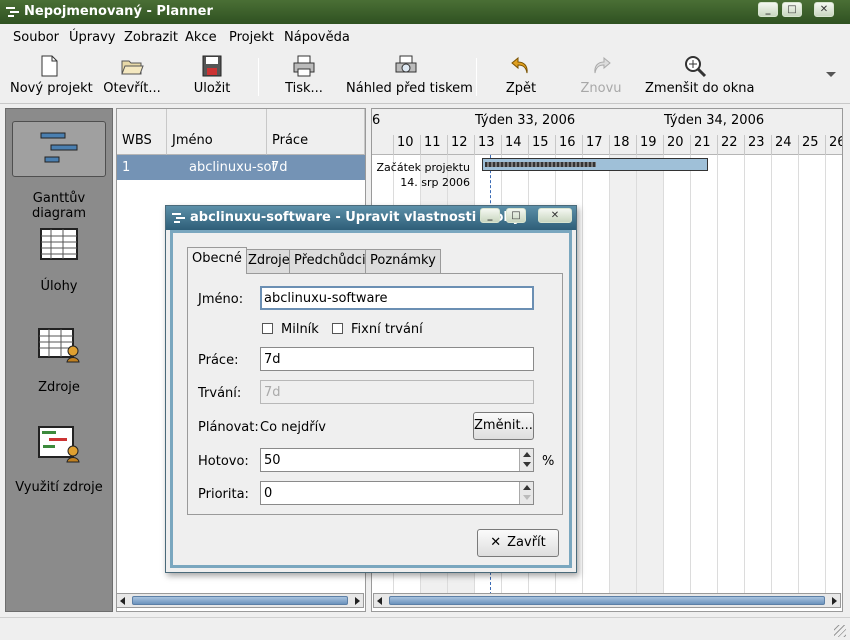 The width and height of the screenshot is (850, 640). Describe the element at coordinates (290, 329) in the screenshot. I see `milestone-checkbox: Milník` at that location.